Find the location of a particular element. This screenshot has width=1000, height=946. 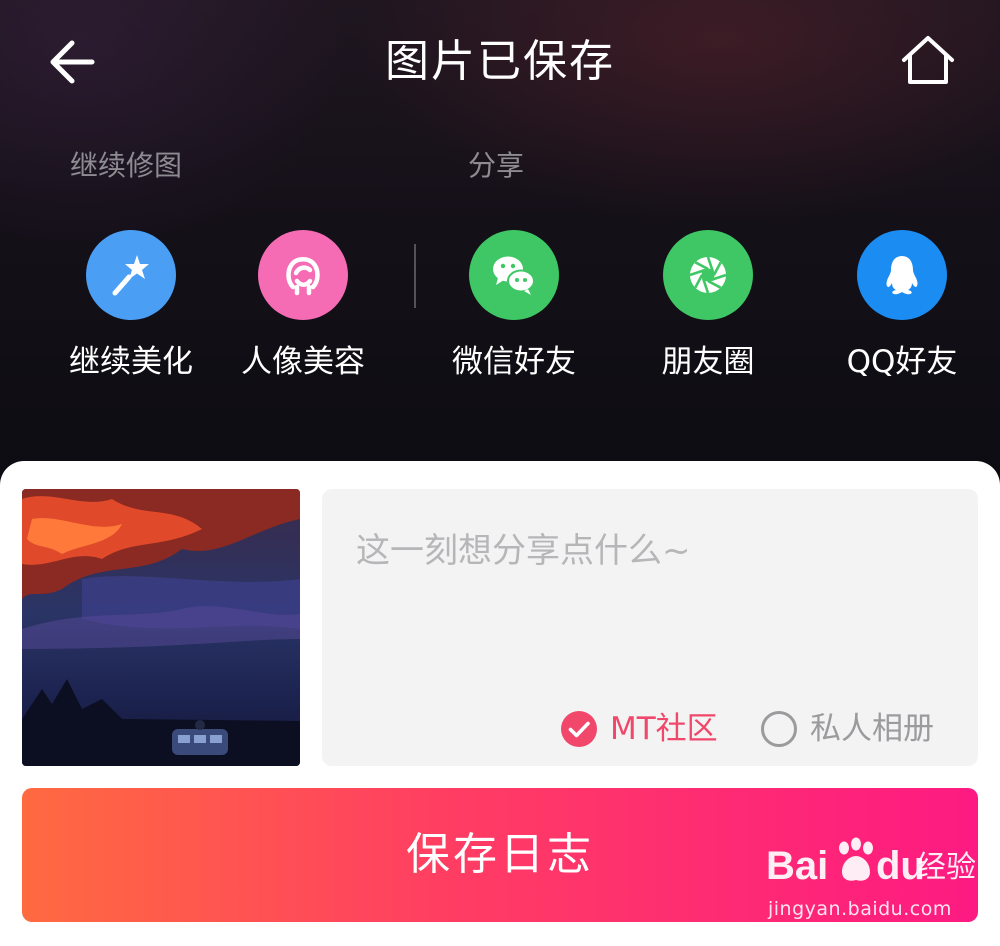

page-title: 图片已保存 is located at coordinates (500, 61).